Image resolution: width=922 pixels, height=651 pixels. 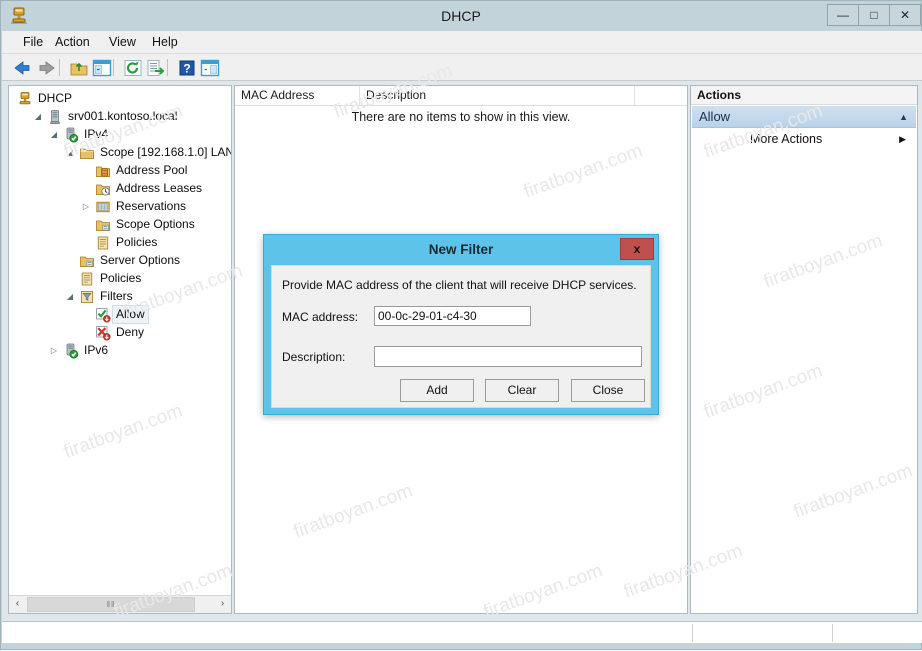 What do you see at coordinates (508, 356) in the screenshot?
I see `description-input` at bounding box center [508, 356].